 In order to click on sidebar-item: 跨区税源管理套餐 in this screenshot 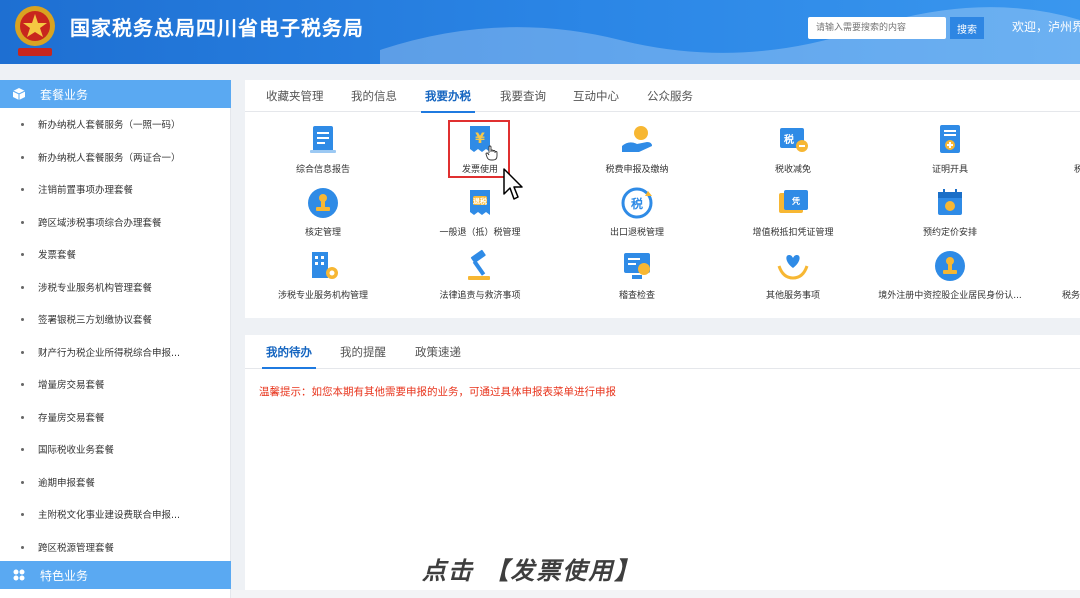, I will do `click(115, 547)`.